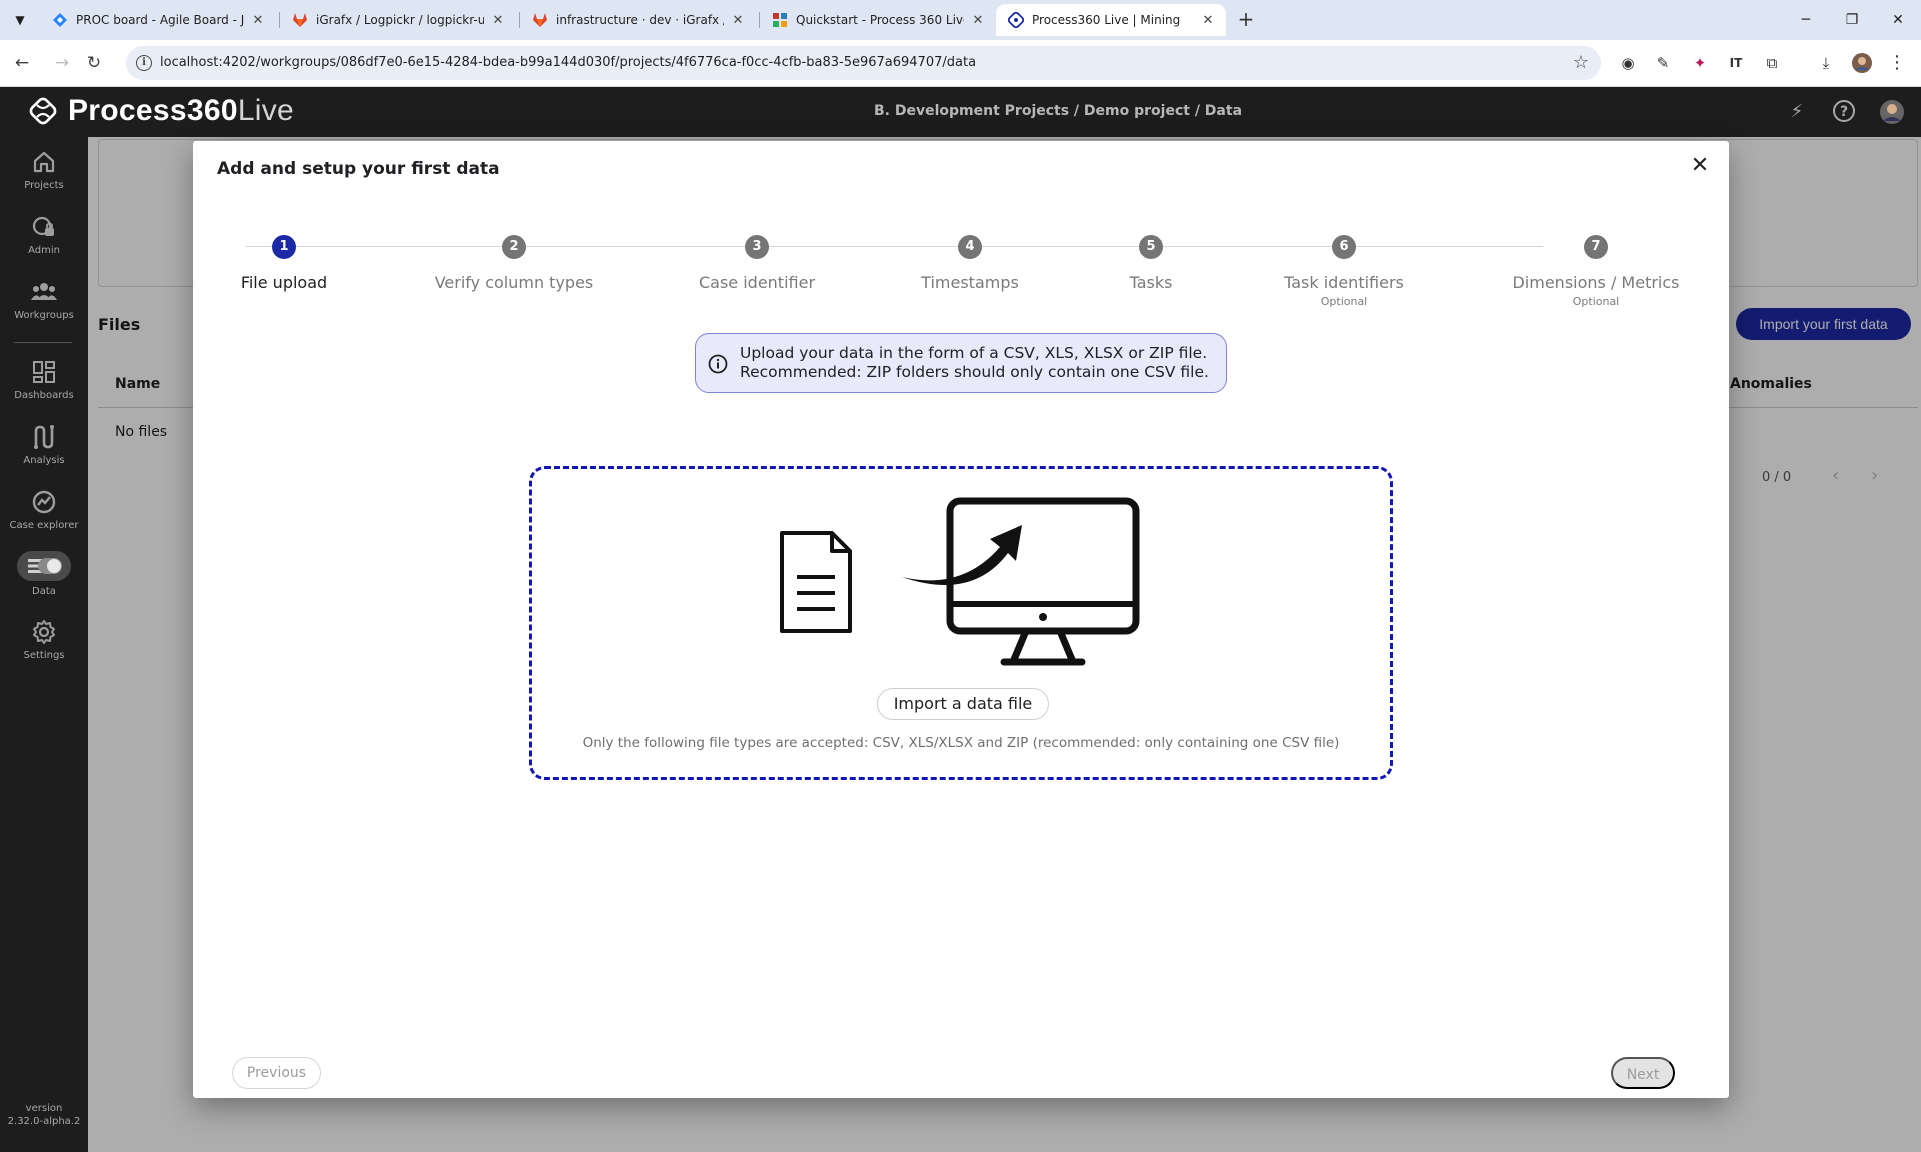 This screenshot has height=1152, width=1921. Describe the element at coordinates (1151, 263) in the screenshot. I see `step-tasks: 5 Tasks` at that location.